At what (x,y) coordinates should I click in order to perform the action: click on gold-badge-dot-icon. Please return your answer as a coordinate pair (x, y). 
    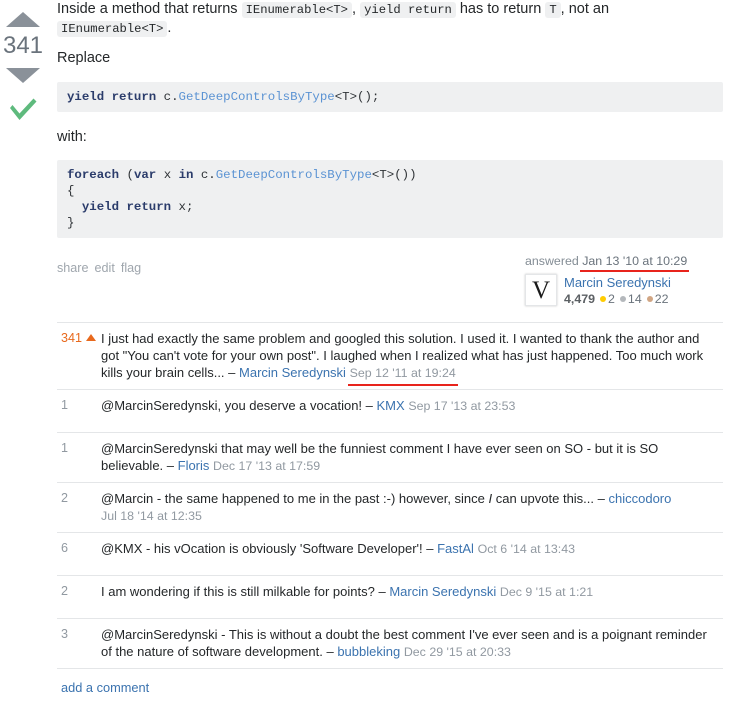
    Looking at the image, I should click on (603, 299).